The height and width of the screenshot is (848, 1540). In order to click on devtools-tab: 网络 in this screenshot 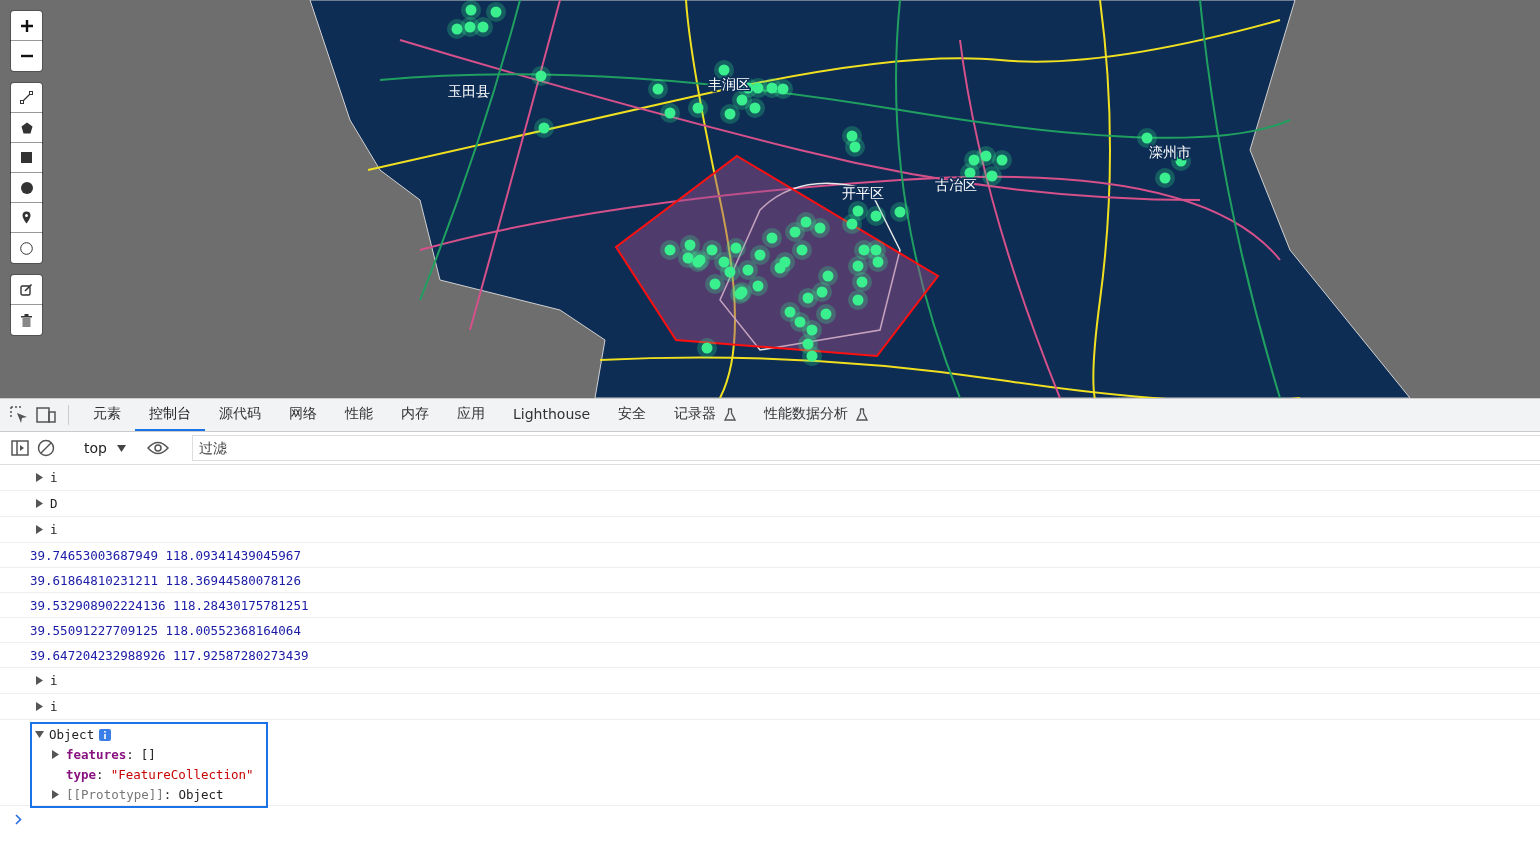, I will do `click(303, 415)`.